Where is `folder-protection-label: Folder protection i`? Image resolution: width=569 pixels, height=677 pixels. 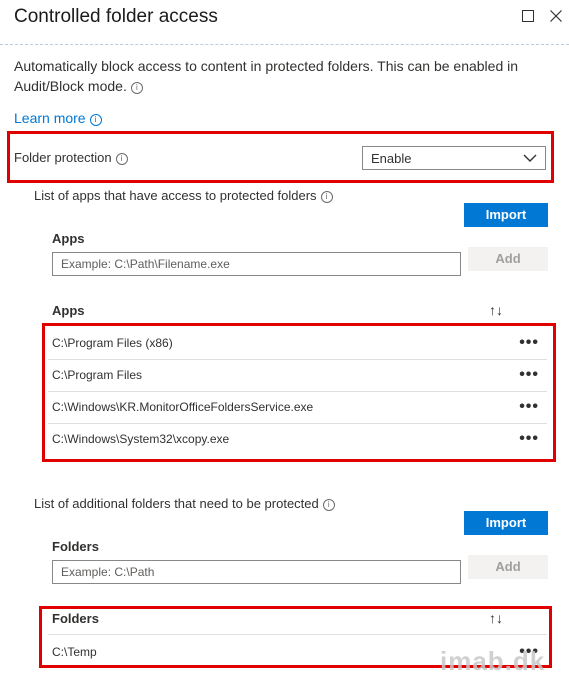 folder-protection-label: Folder protection i is located at coordinates (71, 157).